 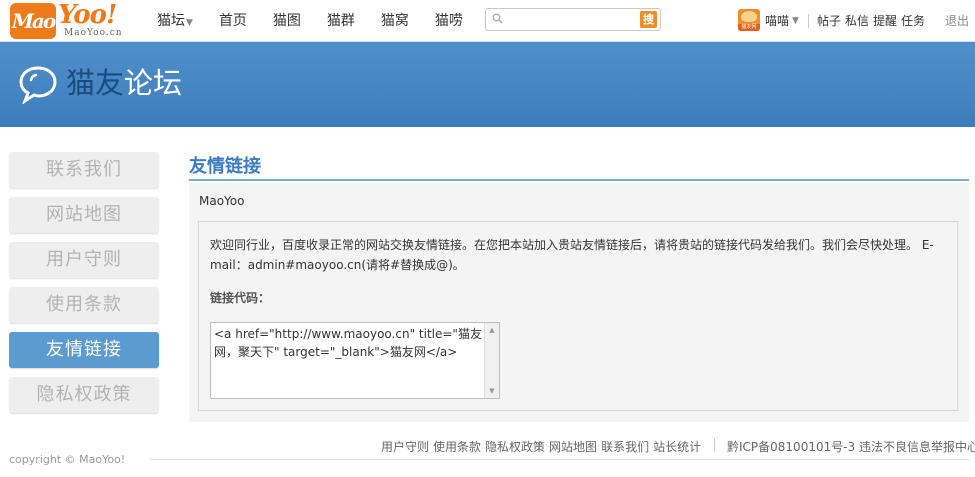 What do you see at coordinates (857, 21) in the screenshot?
I see `user-link-messages: 私信` at bounding box center [857, 21].